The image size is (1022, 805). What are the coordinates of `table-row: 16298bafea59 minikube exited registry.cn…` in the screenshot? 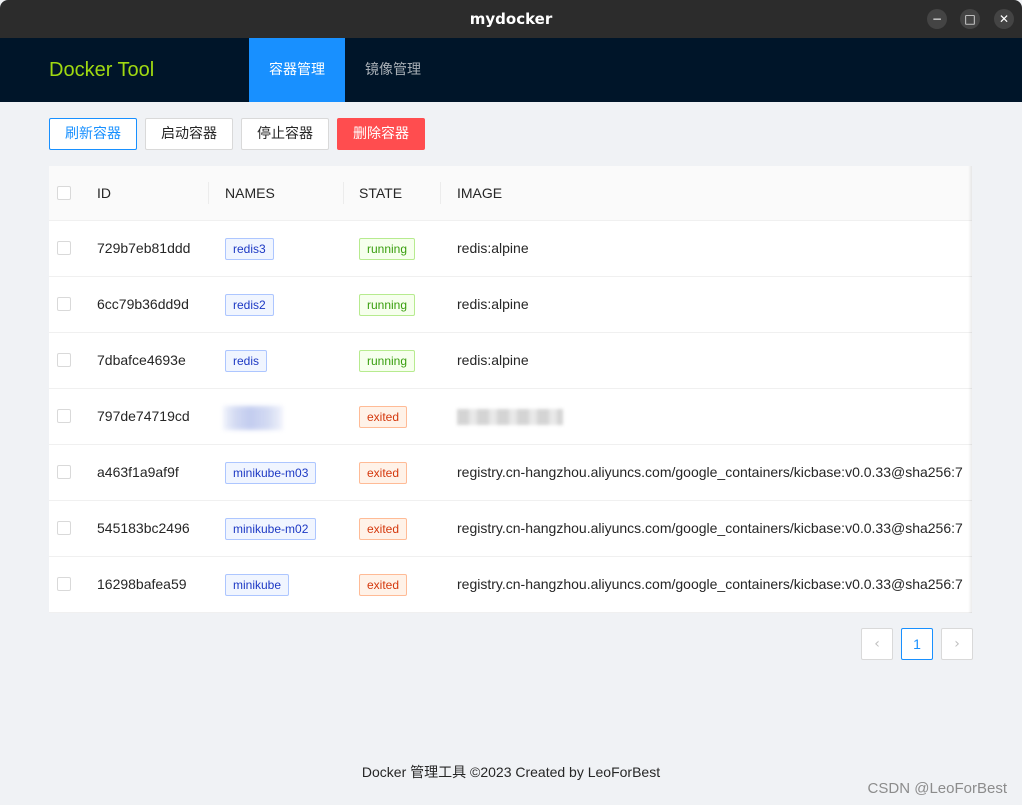 It's located at (510, 585).